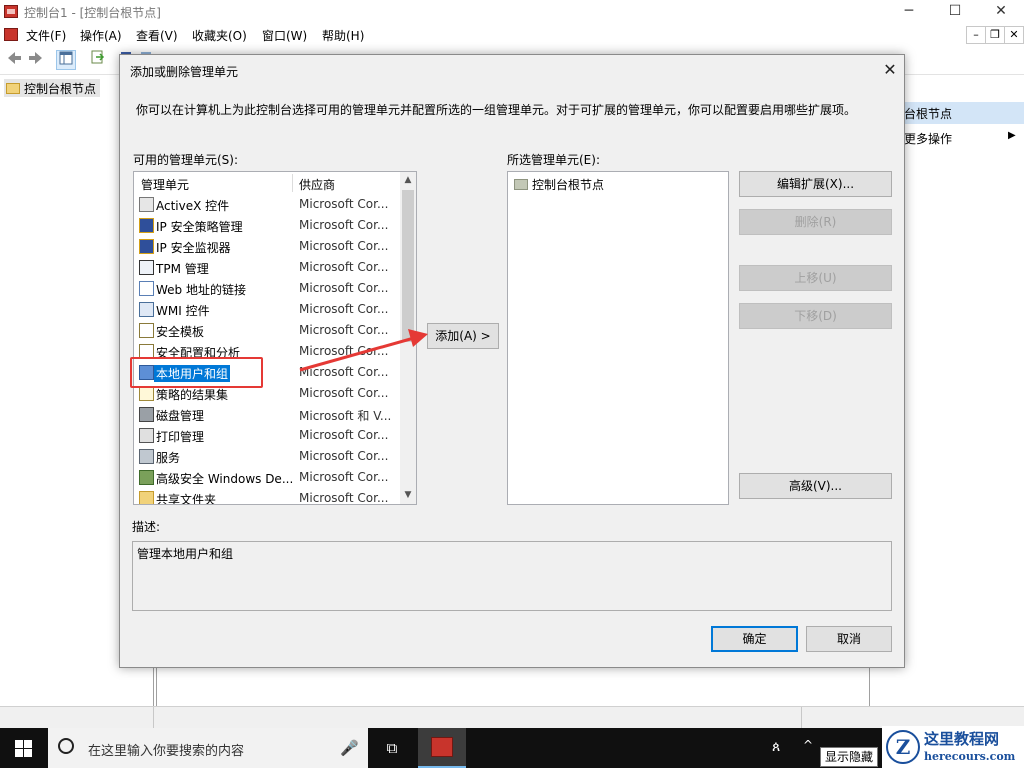 This screenshot has height=768, width=1024. What do you see at coordinates (928, 138) in the screenshot?
I see `more-actions-item: 更多操作` at bounding box center [928, 138].